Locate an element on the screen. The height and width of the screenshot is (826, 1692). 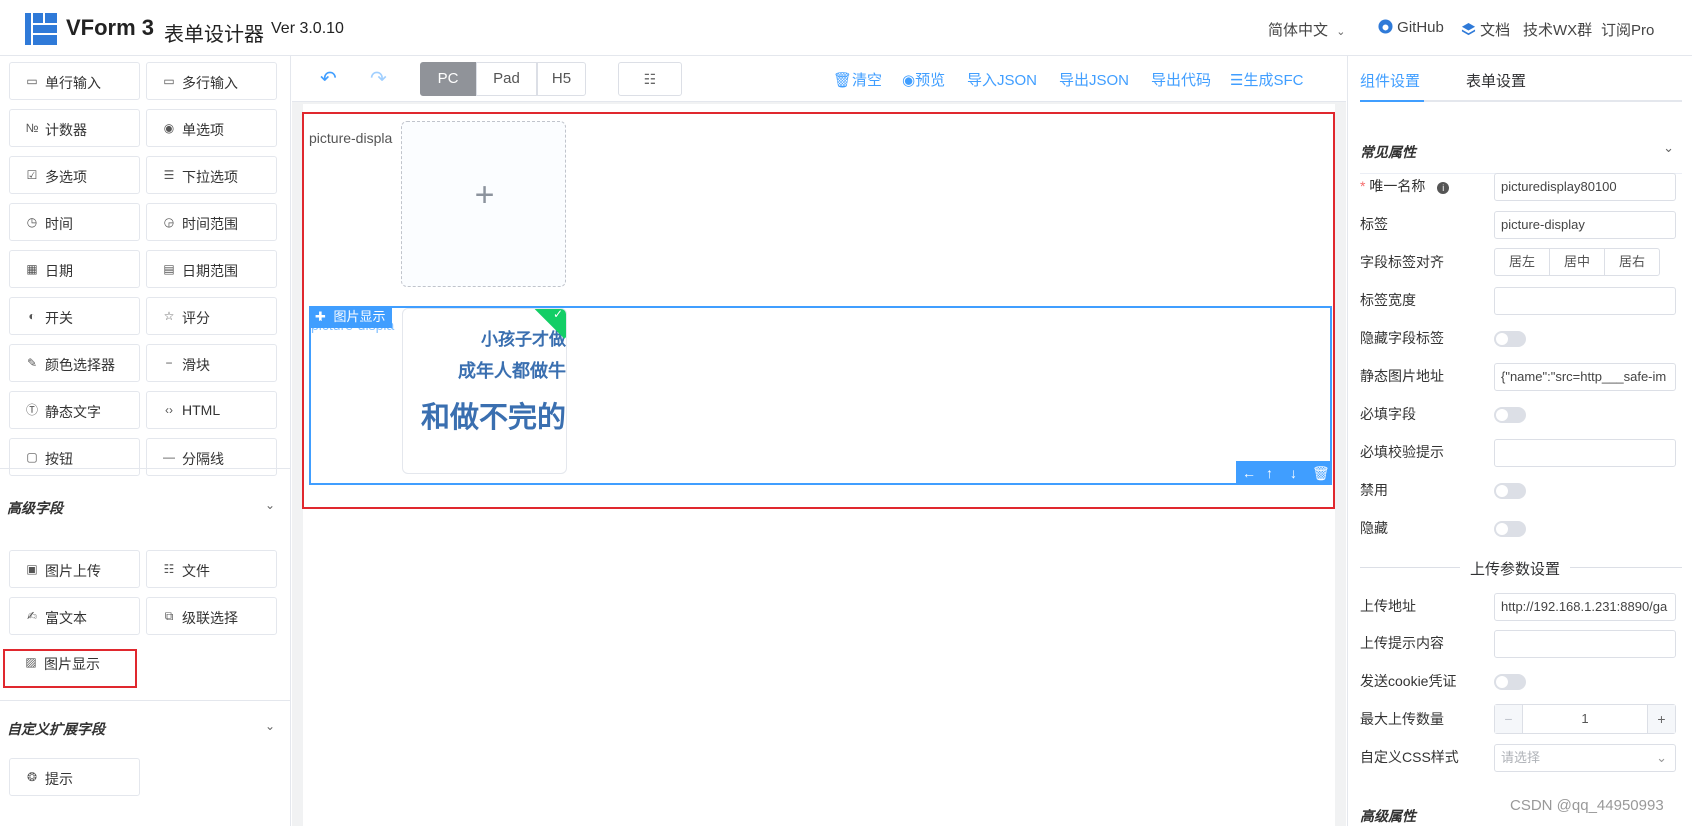
widget-label: 多行输入 is located at coordinates (210, 83).